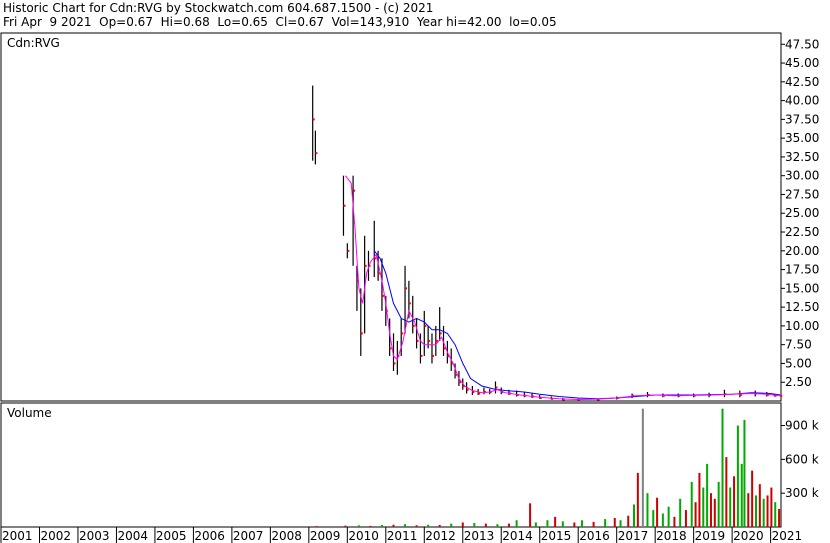 Image resolution: width=830 pixels, height=543 pixels. What do you see at coordinates (17, 536) in the screenshot?
I see `x-tick-label: 2001` at bounding box center [17, 536].